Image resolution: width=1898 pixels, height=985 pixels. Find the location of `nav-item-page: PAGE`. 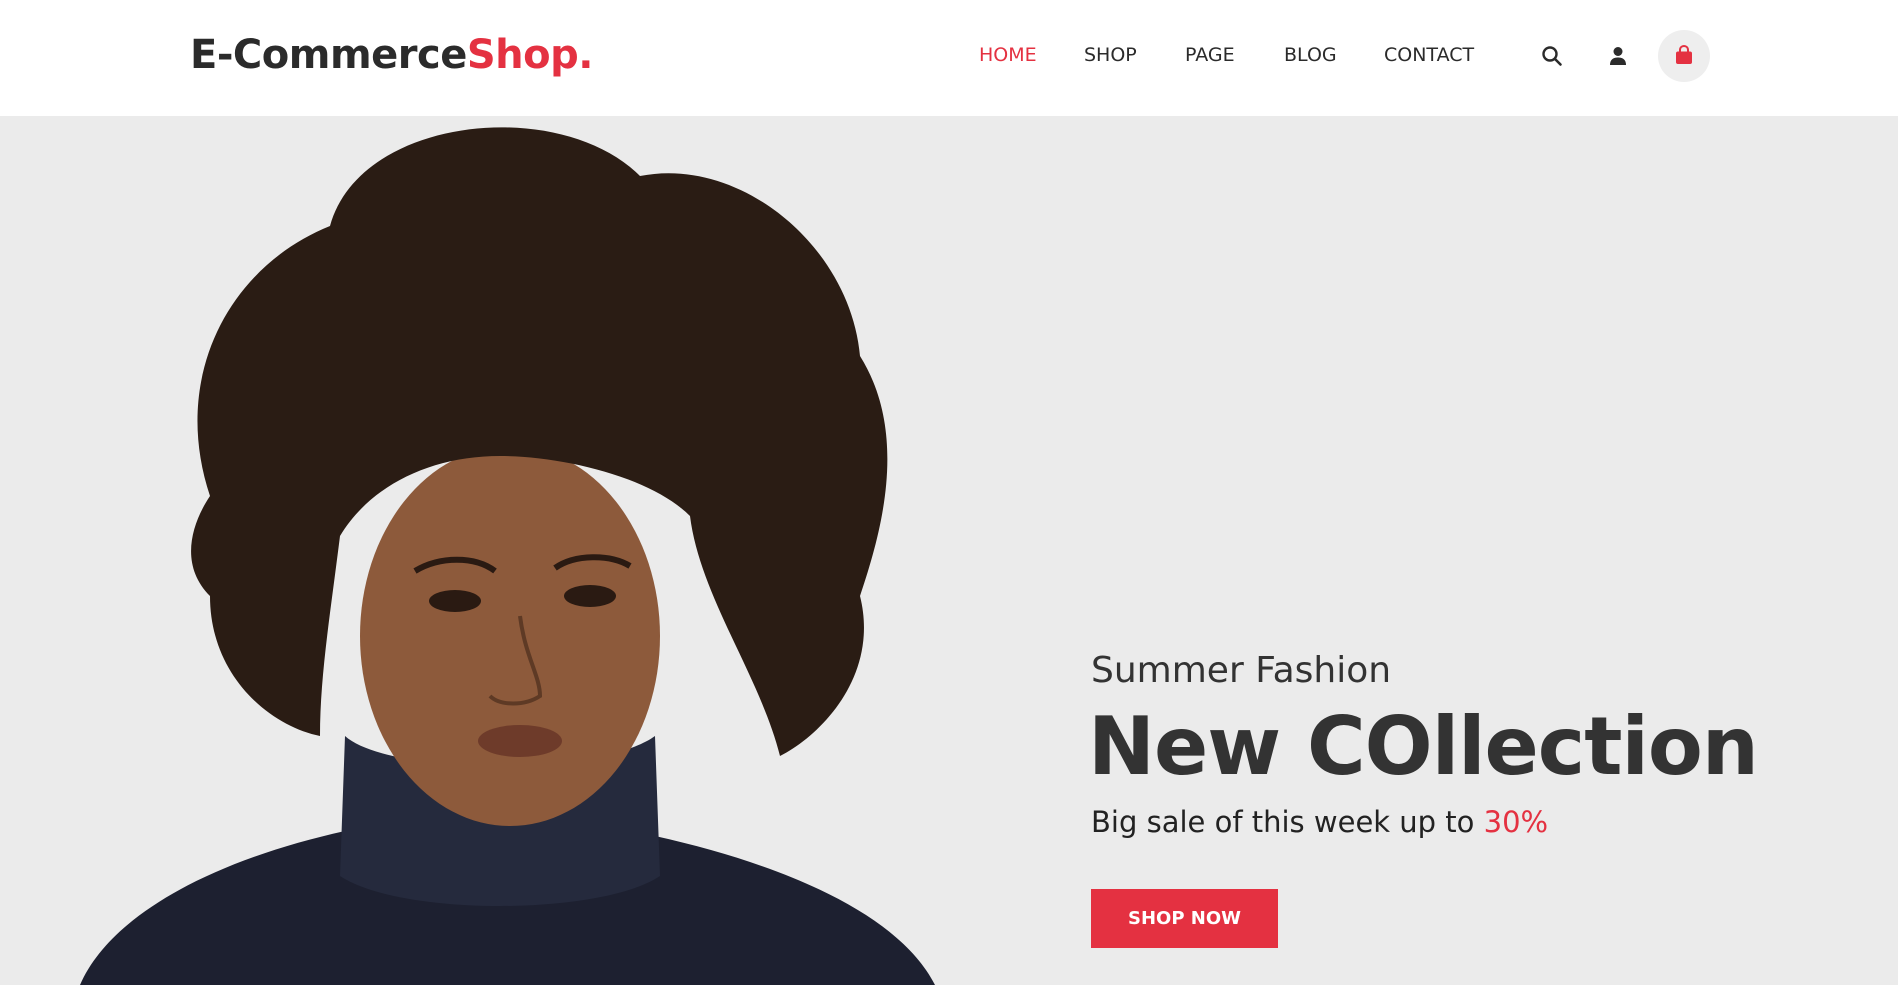

nav-item-page: PAGE is located at coordinates (1210, 55).